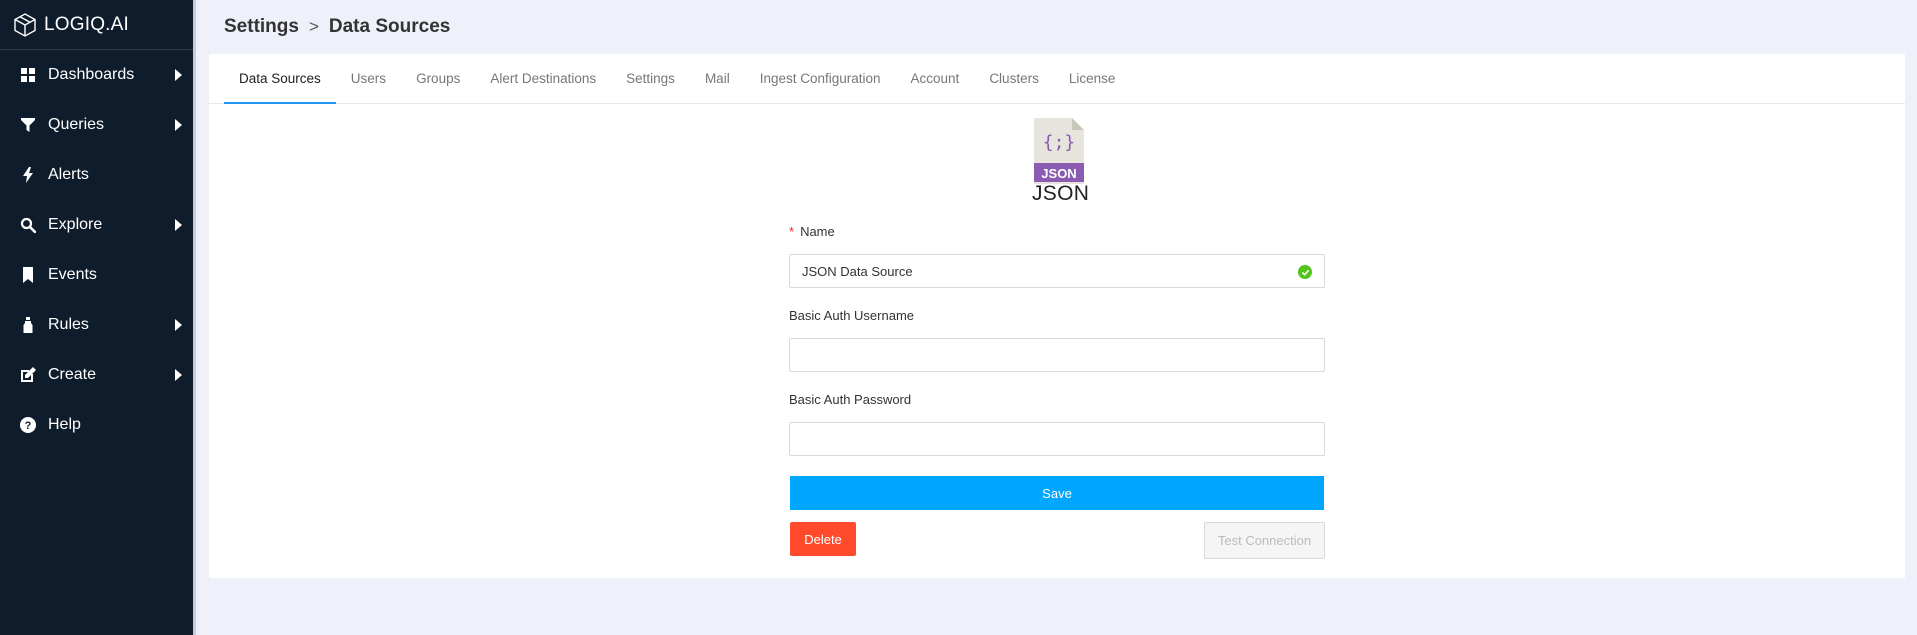 Image resolution: width=1917 pixels, height=635 pixels. I want to click on sidebar-item-label: Queries, so click(76, 124).